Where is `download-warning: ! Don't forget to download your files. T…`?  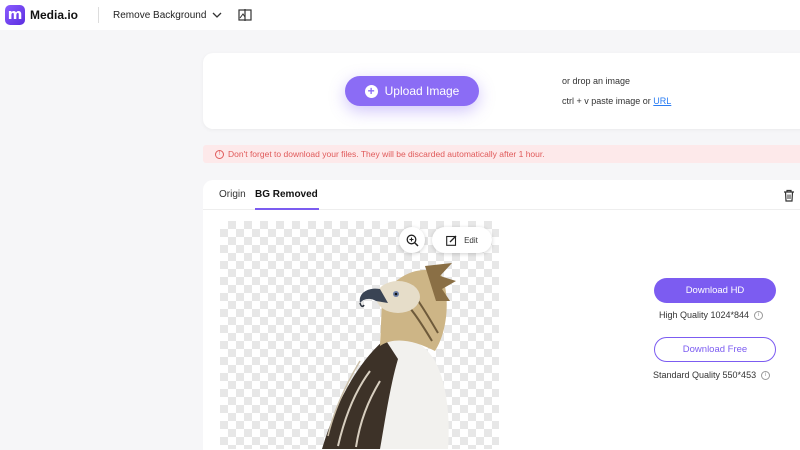
download-warning: ! Don't forget to download your files. T… is located at coordinates (501, 154).